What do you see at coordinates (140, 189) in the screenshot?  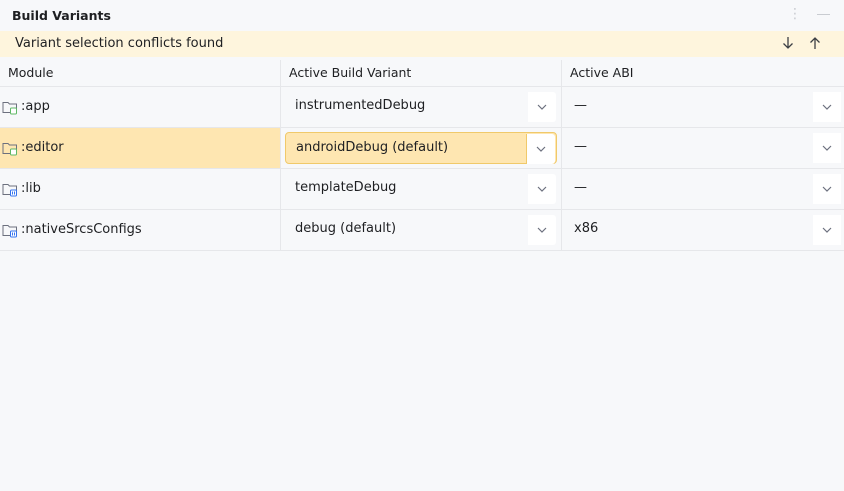 I see `module-cell: :lib` at bounding box center [140, 189].